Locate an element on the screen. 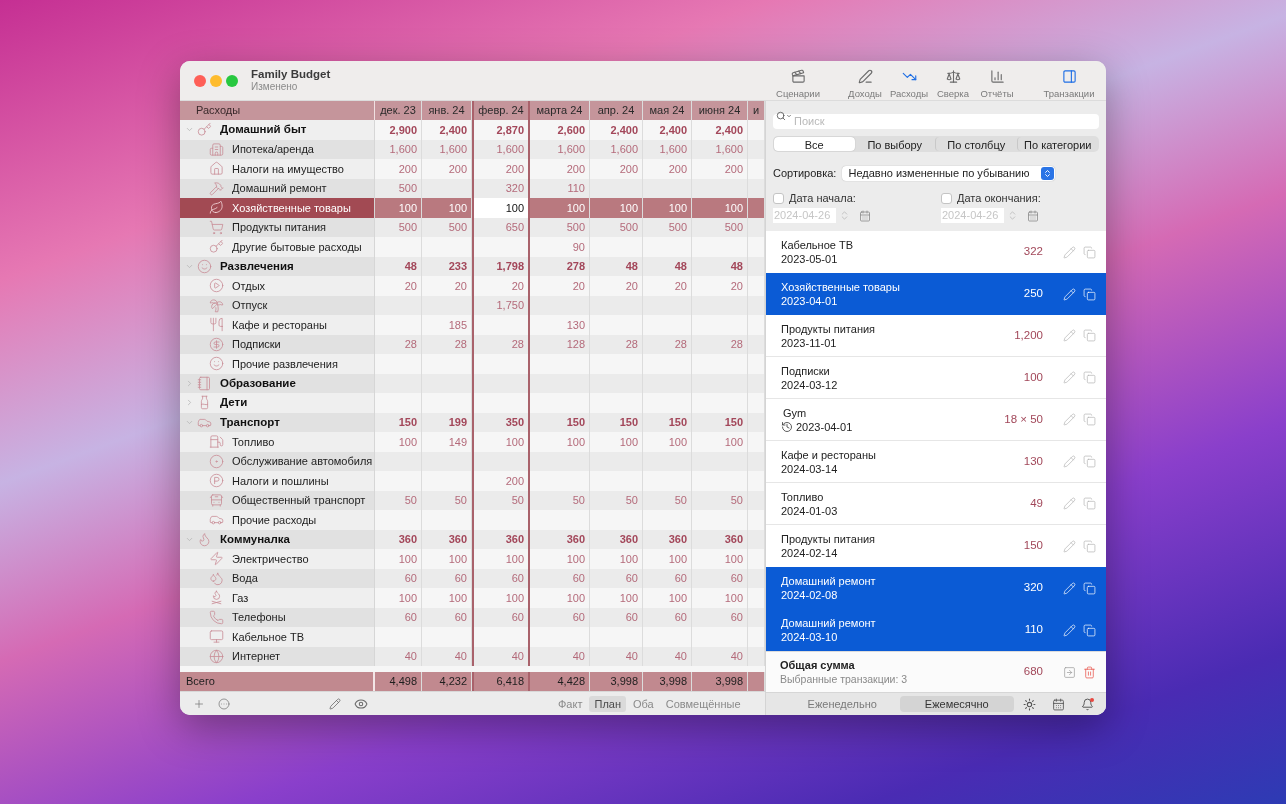 This screenshot has height=804, width=1286. filter-tab: По столбцу is located at coordinates (976, 144).